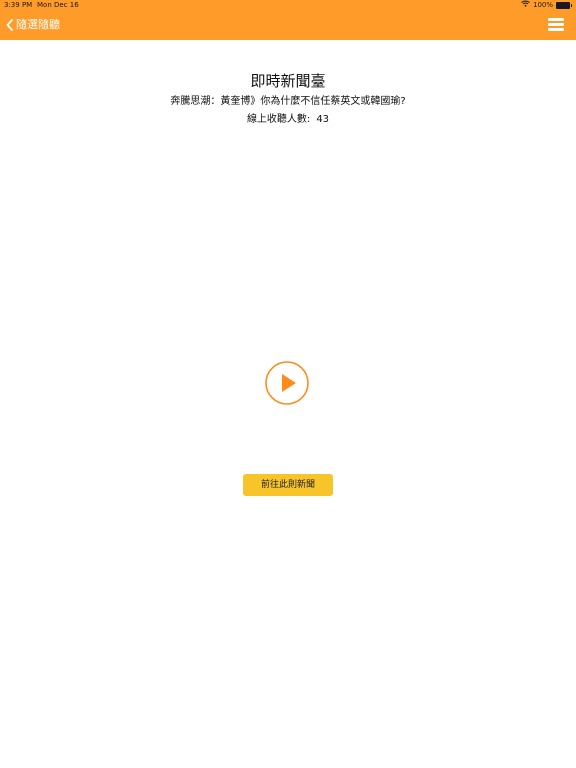  Describe the element at coordinates (323, 119) in the screenshot. I see `listener-count-value: 43` at that location.